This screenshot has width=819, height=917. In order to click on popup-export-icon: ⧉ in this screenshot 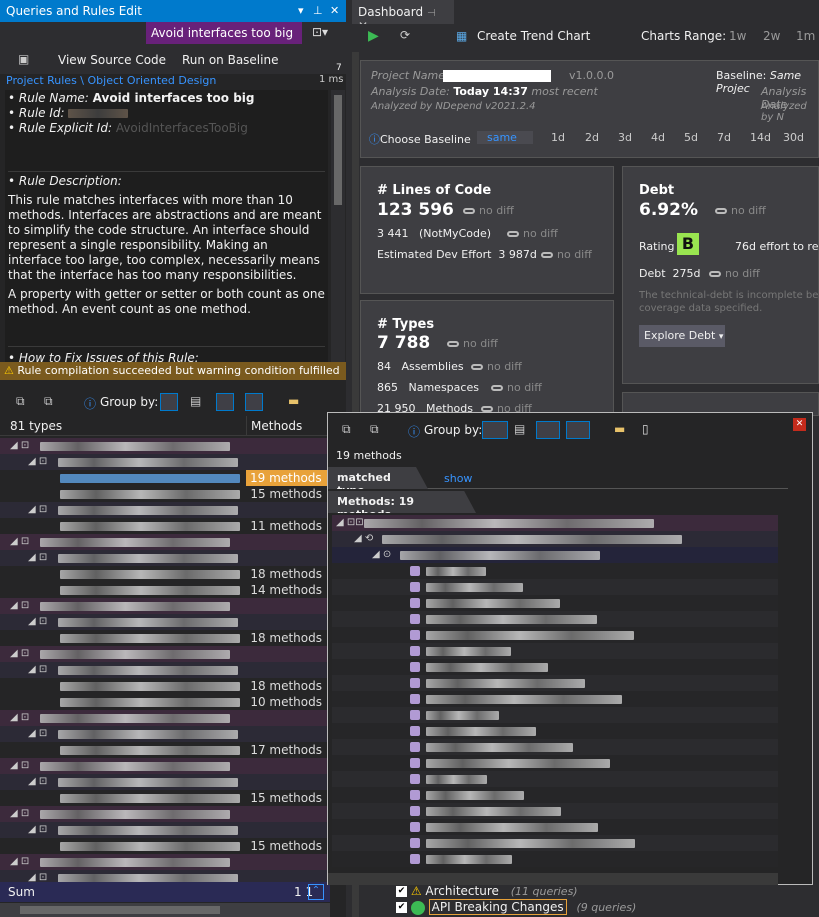, I will do `click(374, 429)`.